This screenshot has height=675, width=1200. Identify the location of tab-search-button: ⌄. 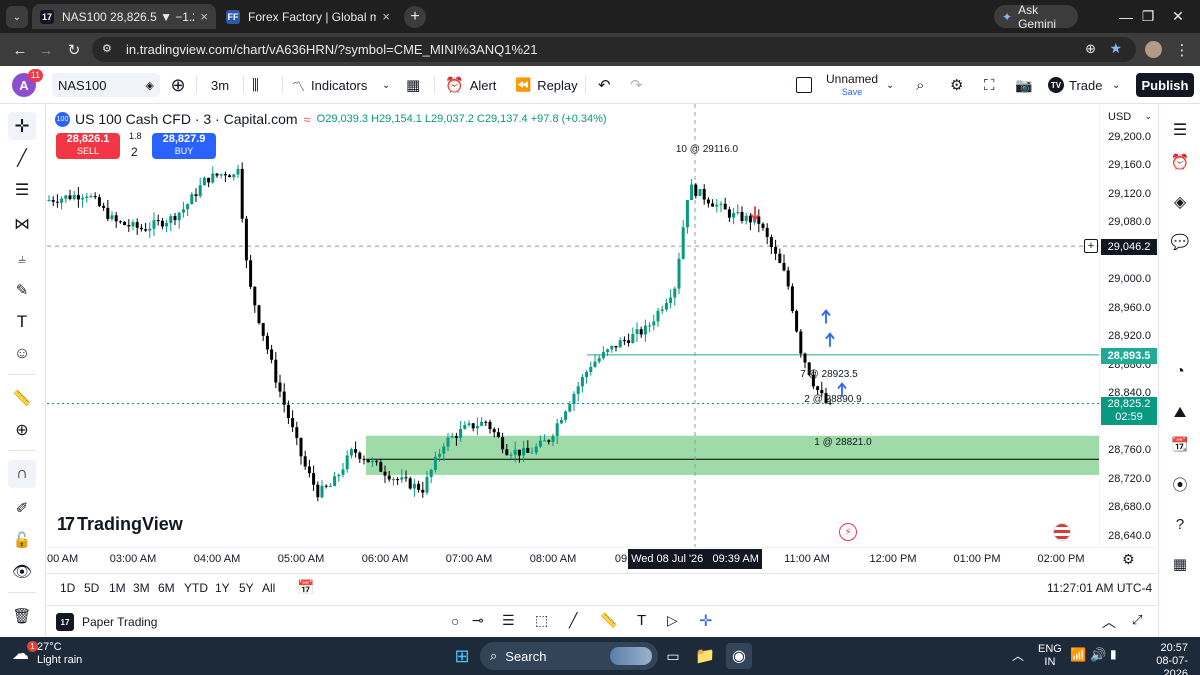
(17, 17).